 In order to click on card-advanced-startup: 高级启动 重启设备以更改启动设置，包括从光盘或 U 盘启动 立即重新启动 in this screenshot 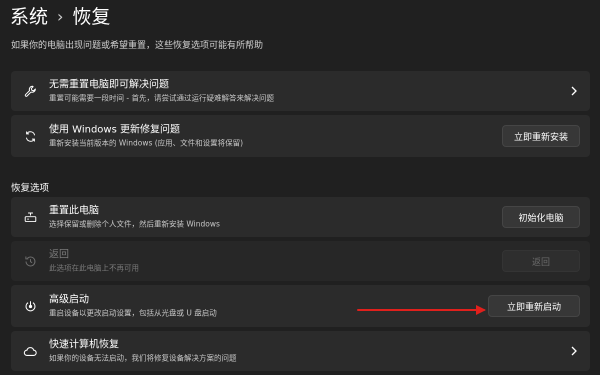, I will do `click(300, 306)`.